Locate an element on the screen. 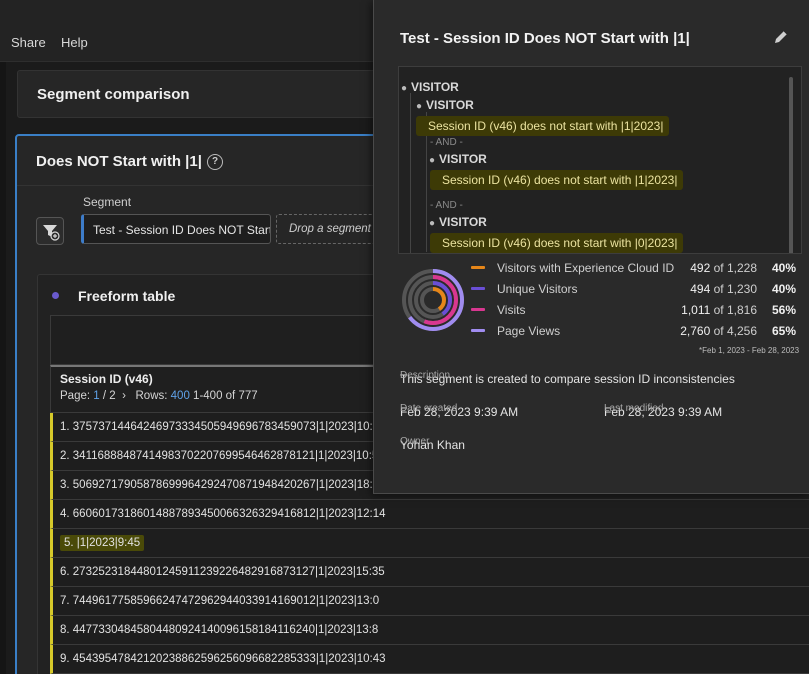 The height and width of the screenshot is (674, 809). freeform-dot-icon is located at coordinates (55, 295).